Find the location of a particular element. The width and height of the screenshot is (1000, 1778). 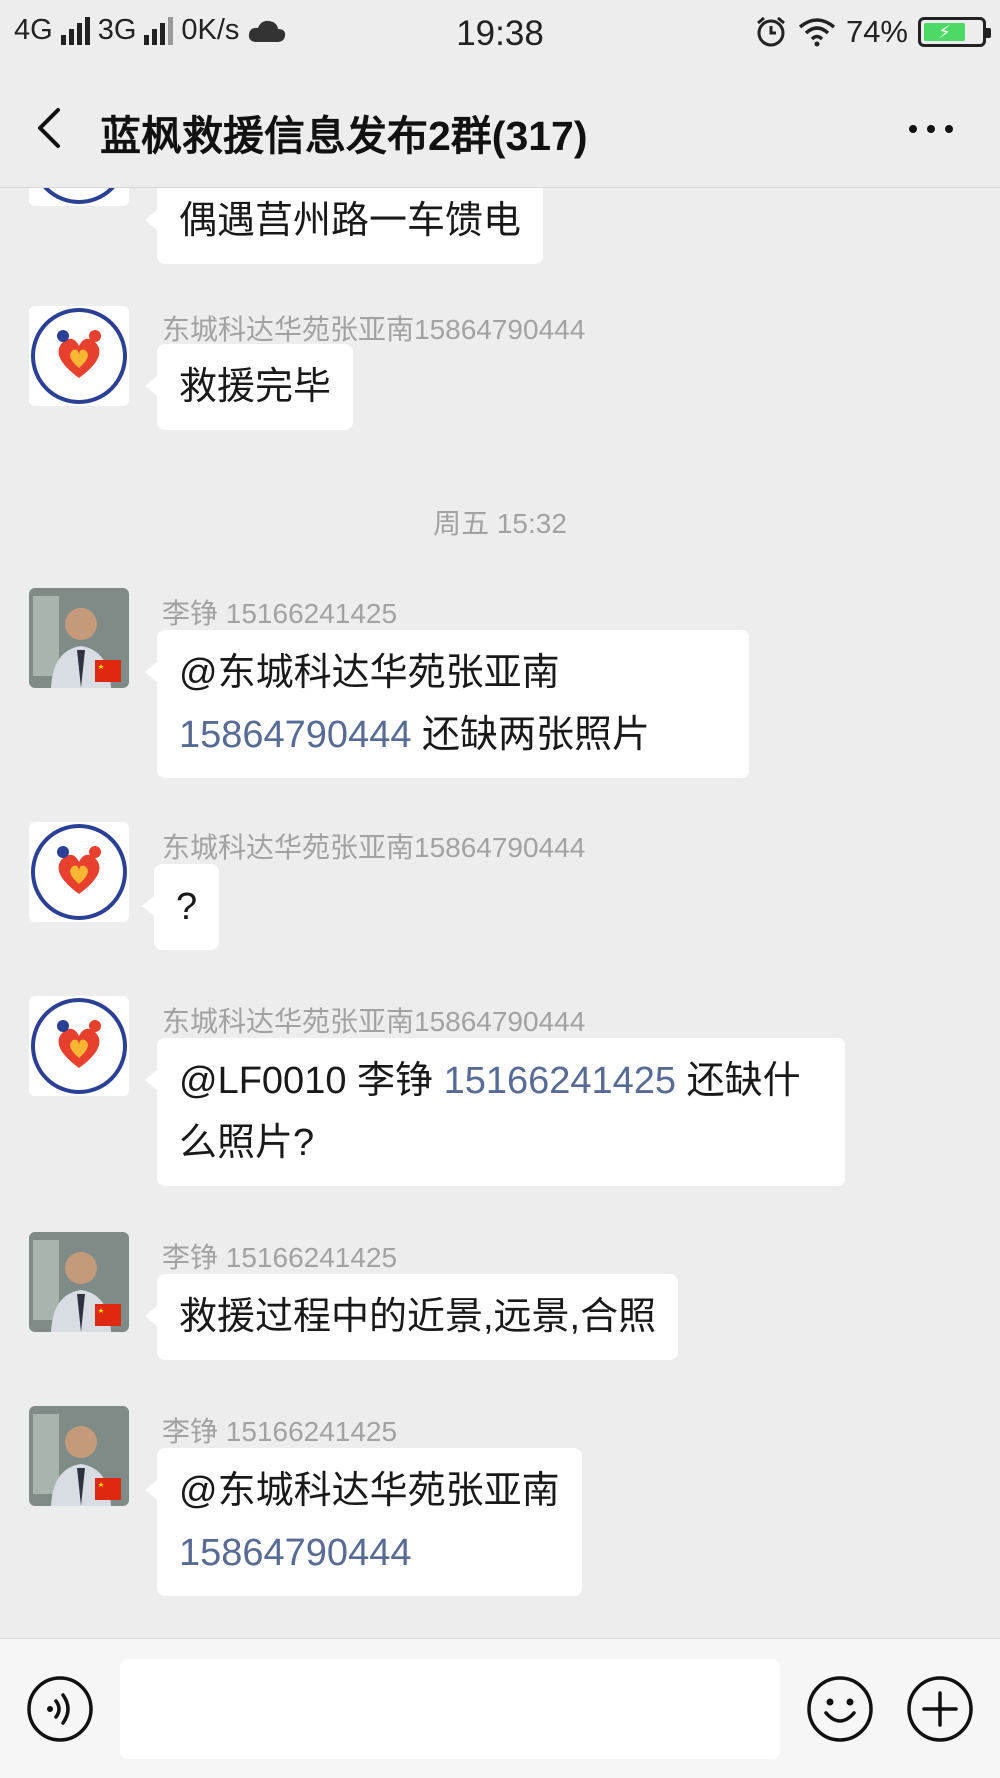

message-text: 救援过程中的近景,远景,合照 is located at coordinates (418, 1317).